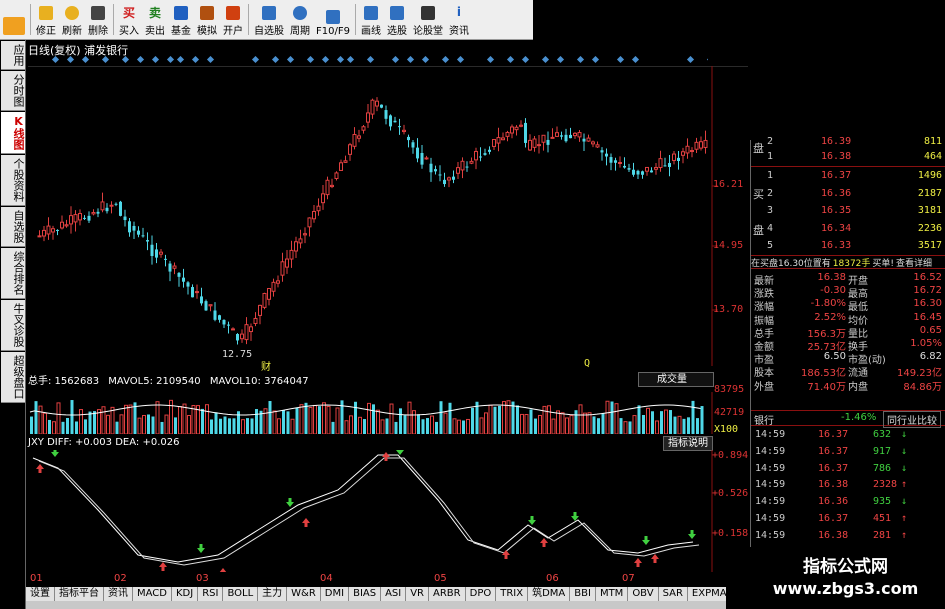 The image size is (945, 609). What do you see at coordinates (273, 594) in the screenshot?
I see `indicator-tab-7: 主力` at bounding box center [273, 594].